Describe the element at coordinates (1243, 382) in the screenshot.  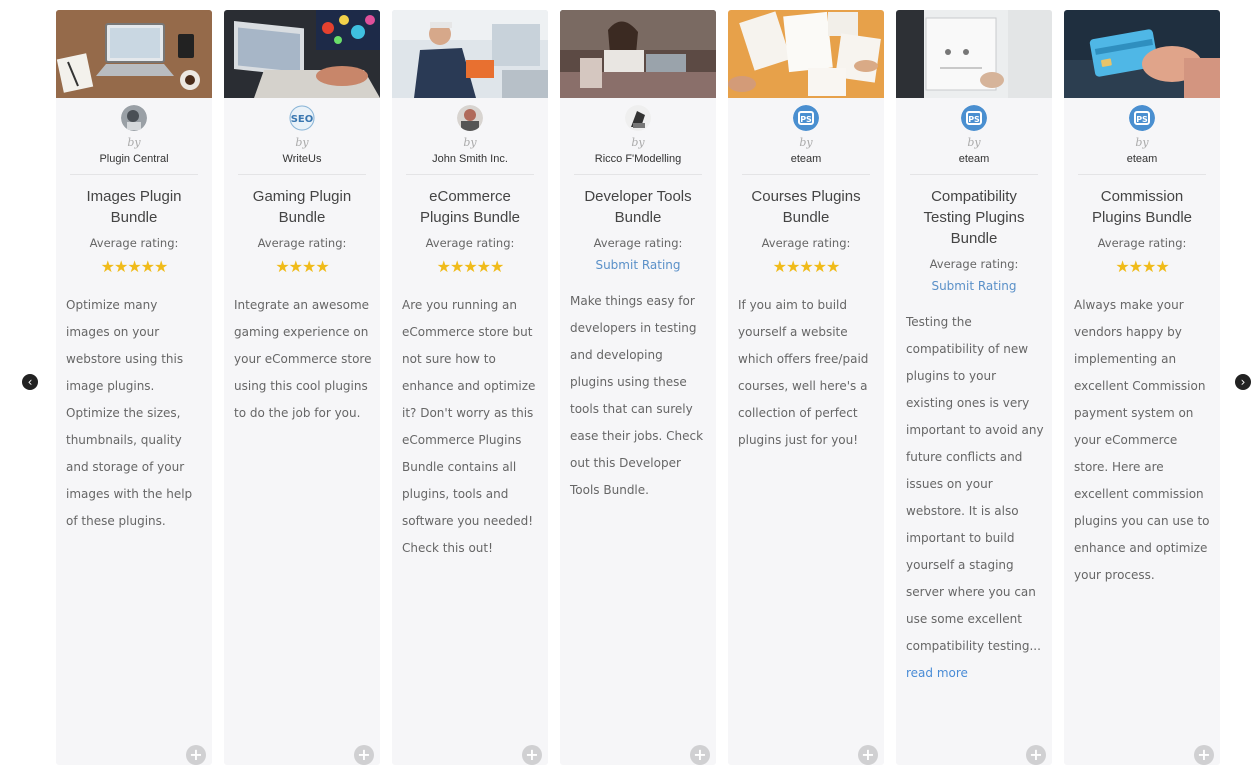
I see `chevron-right-icon: ›` at that location.